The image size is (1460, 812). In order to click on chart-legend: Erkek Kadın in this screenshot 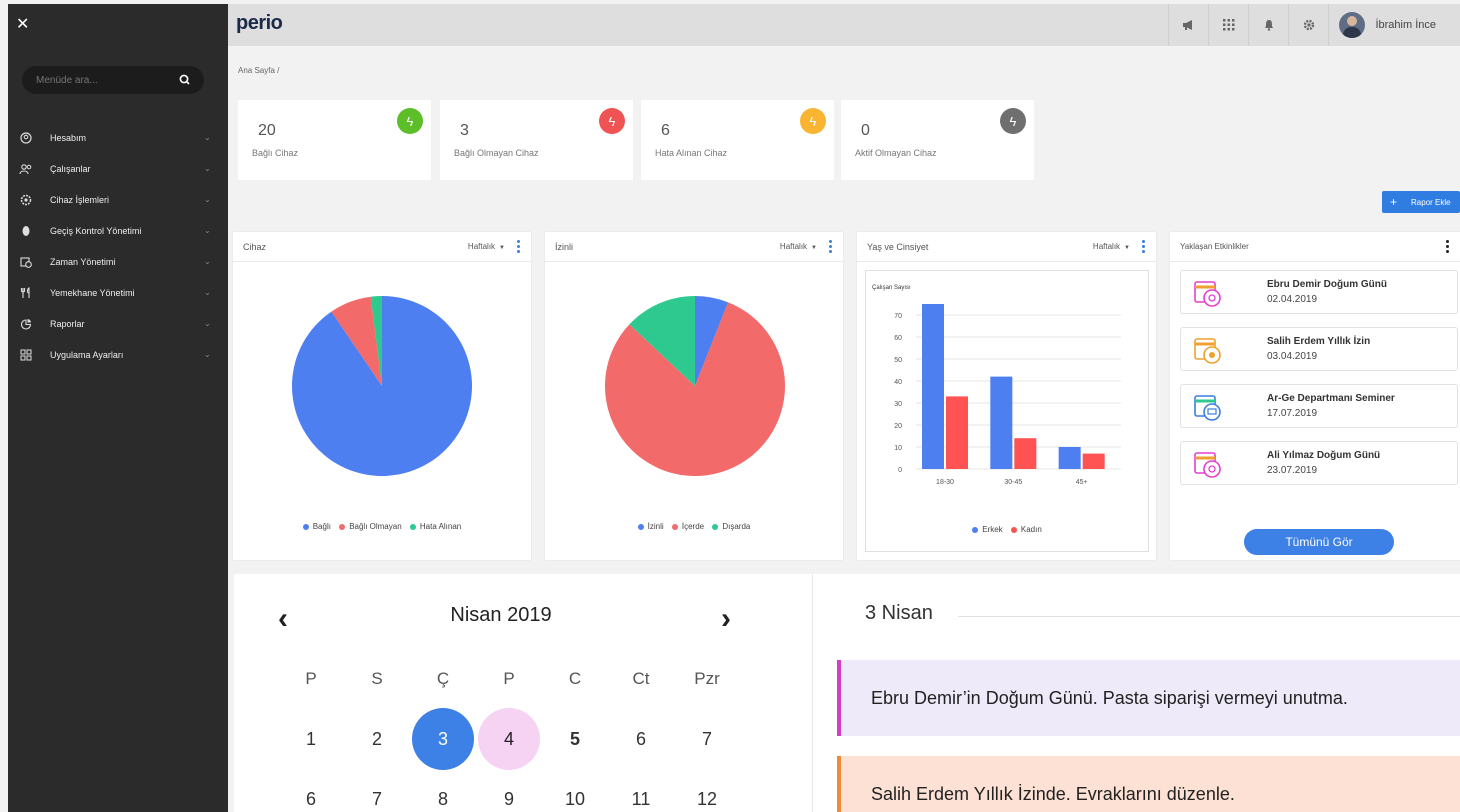, I will do `click(1007, 529)`.